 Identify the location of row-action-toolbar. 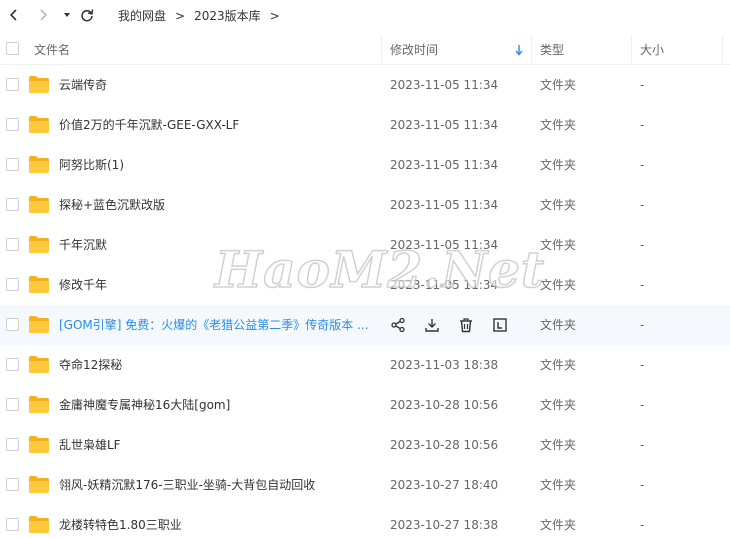
(449, 325).